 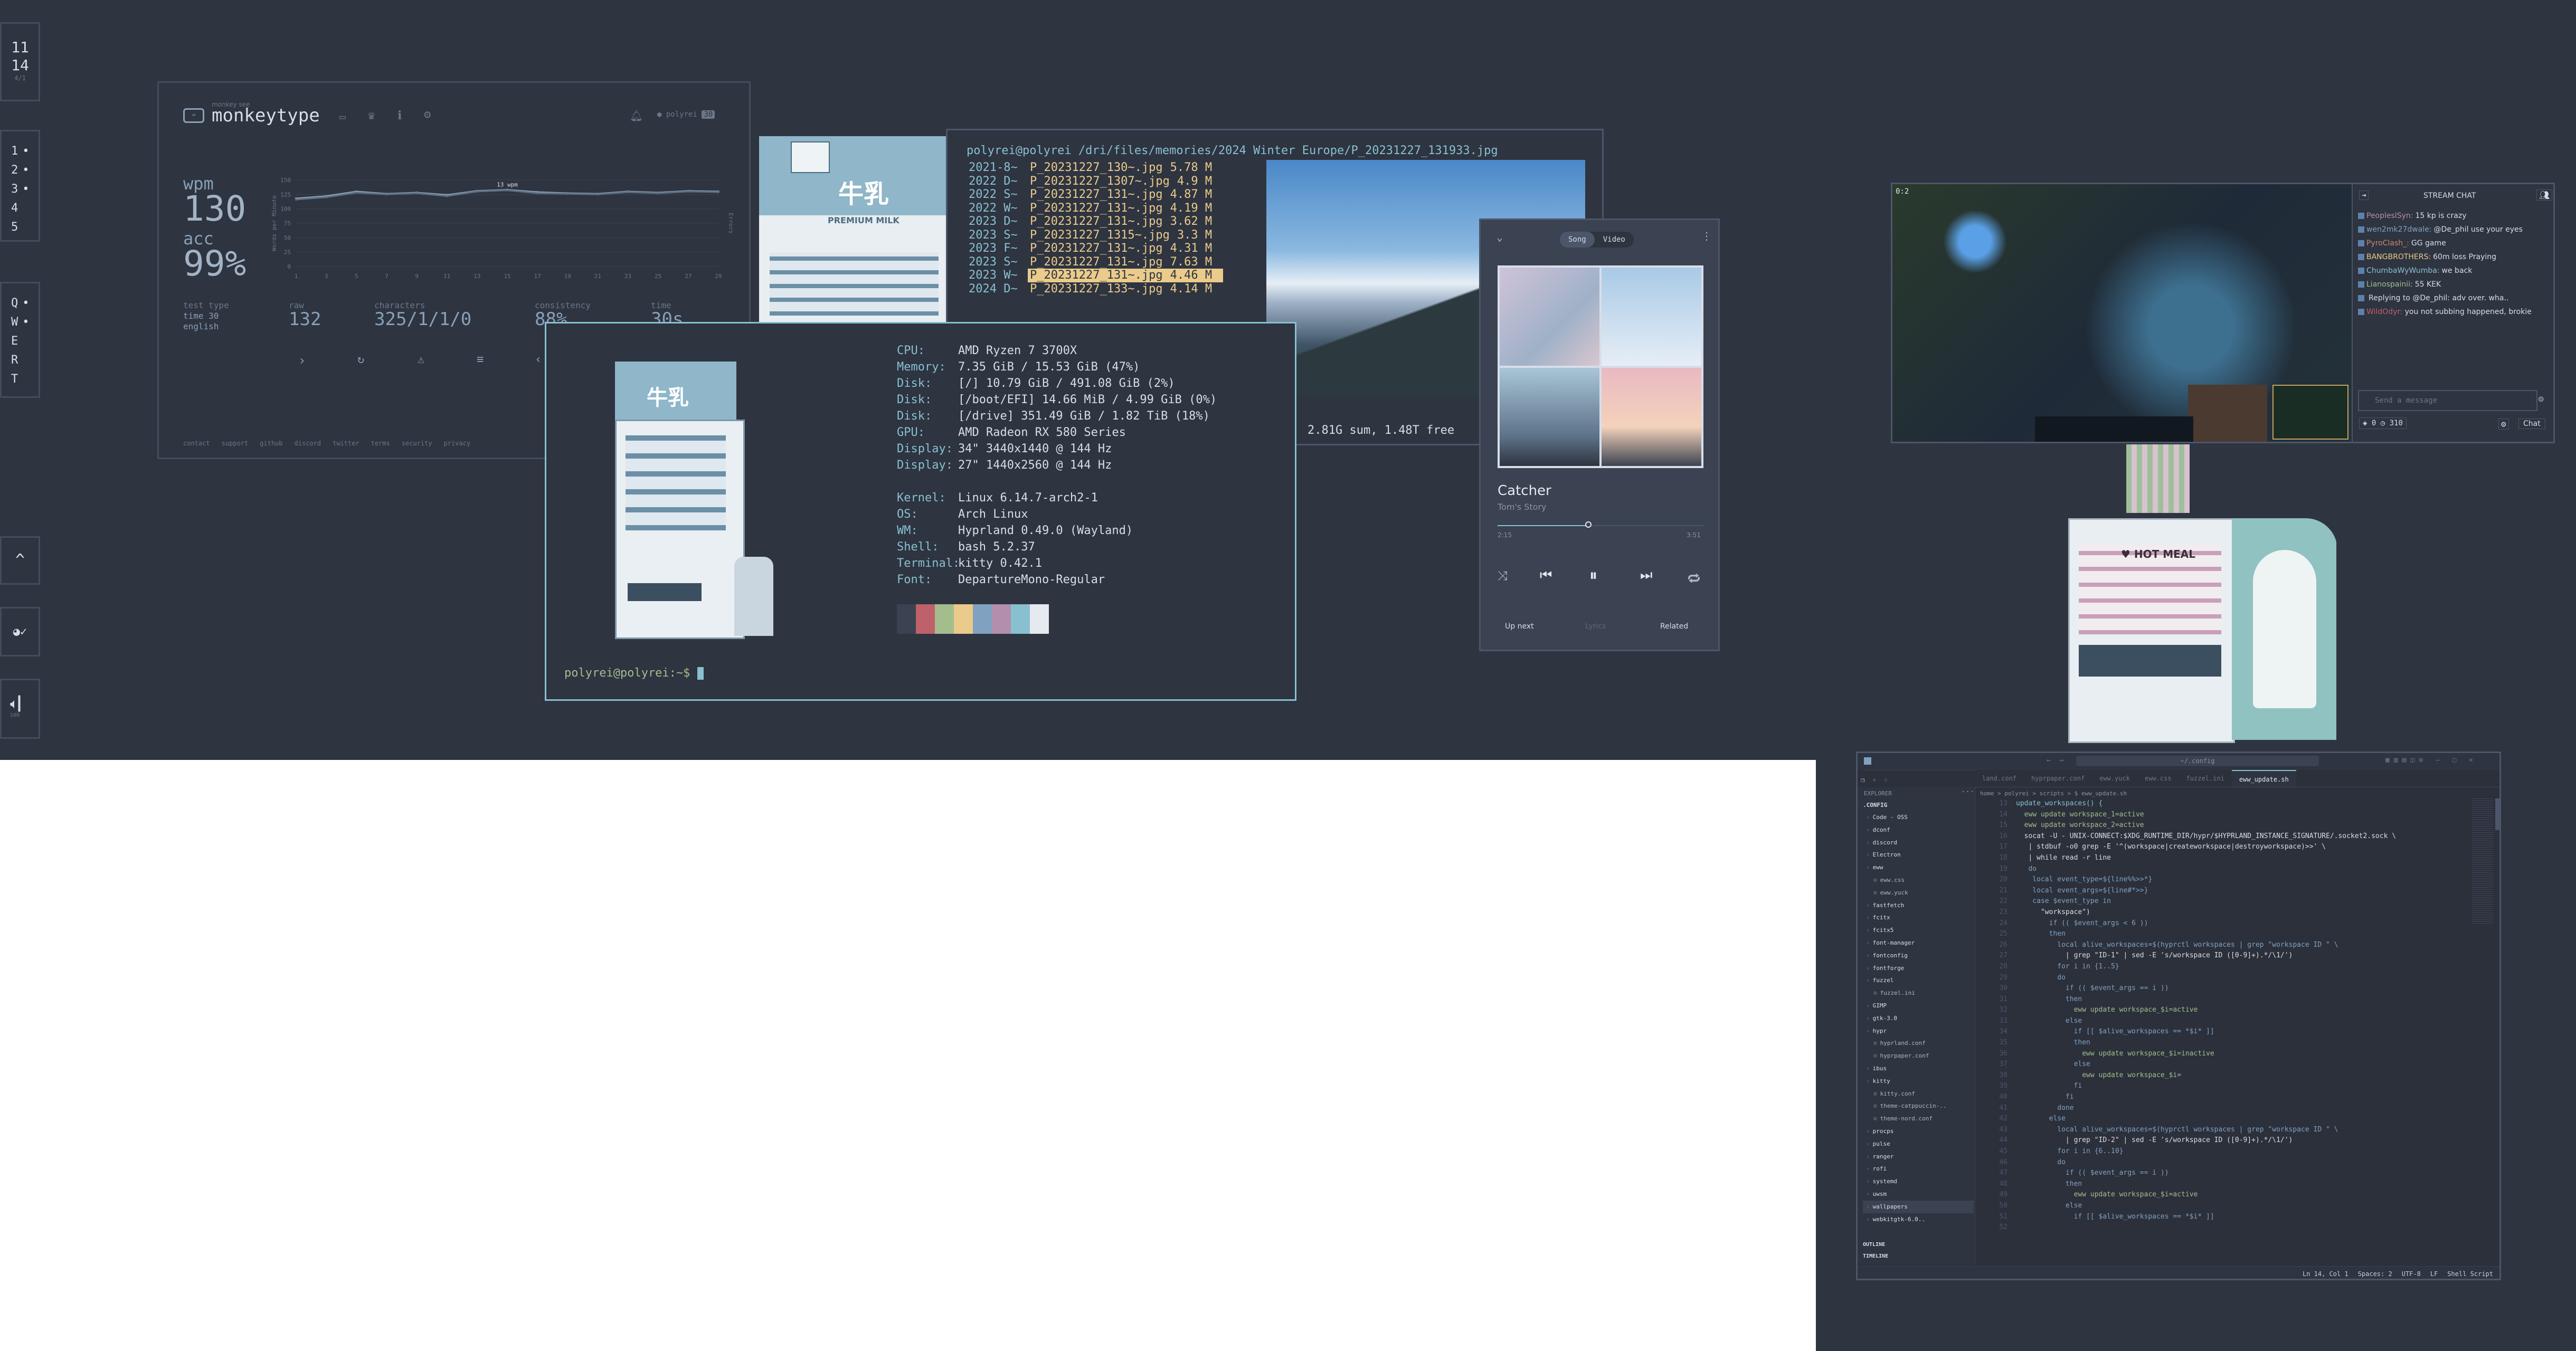 I want to click on settings-icon: ⚙, so click(x=427, y=114).